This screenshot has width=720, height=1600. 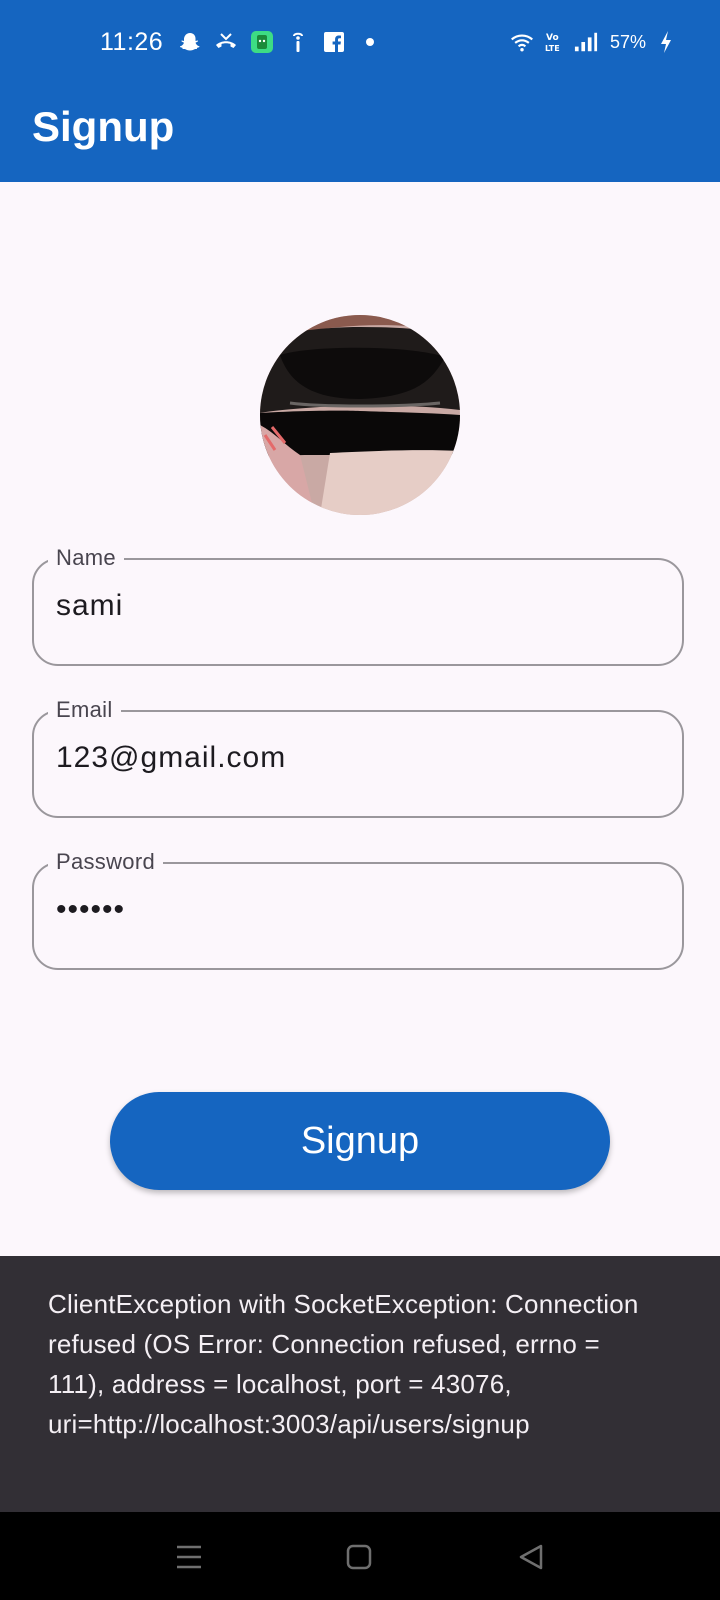 What do you see at coordinates (334, 42) in the screenshot?
I see `facebook-icon` at bounding box center [334, 42].